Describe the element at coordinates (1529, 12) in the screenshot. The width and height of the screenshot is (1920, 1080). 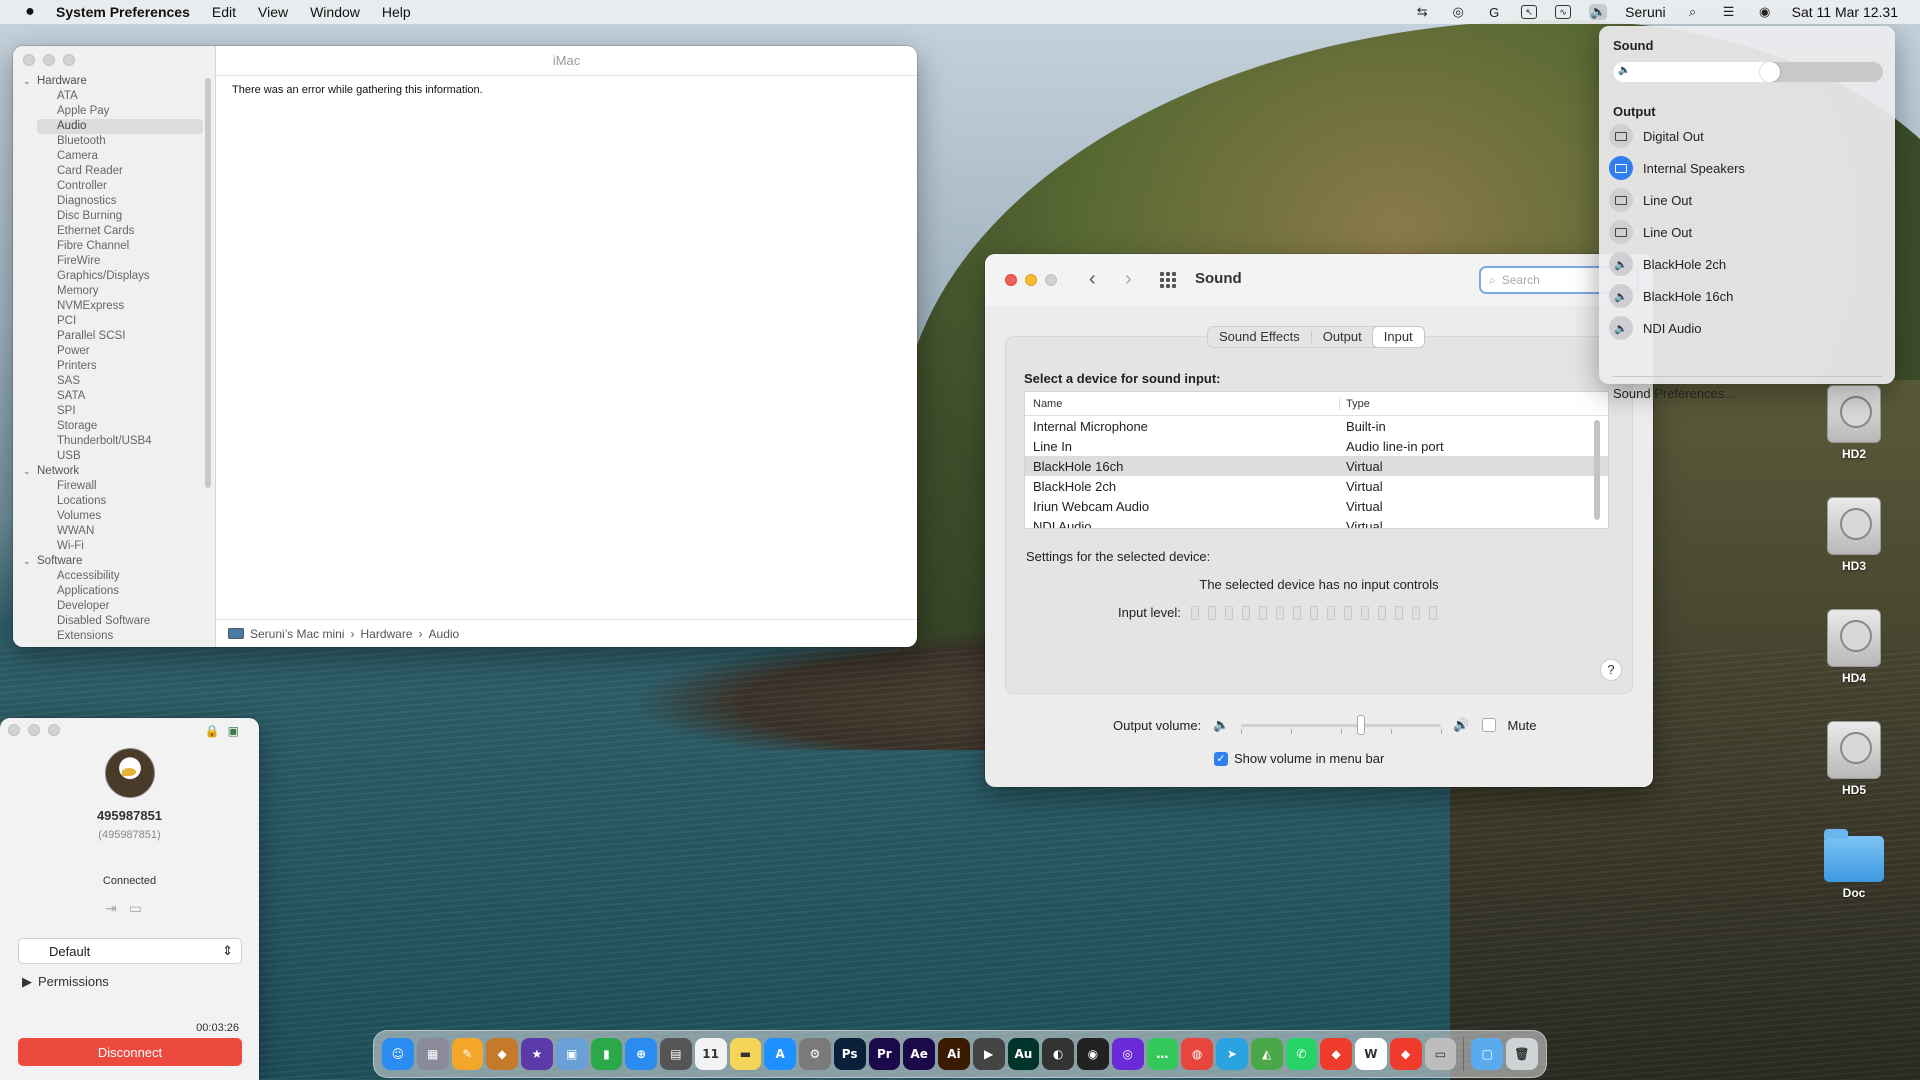
I see `cursor-app-icon: ↖` at that location.